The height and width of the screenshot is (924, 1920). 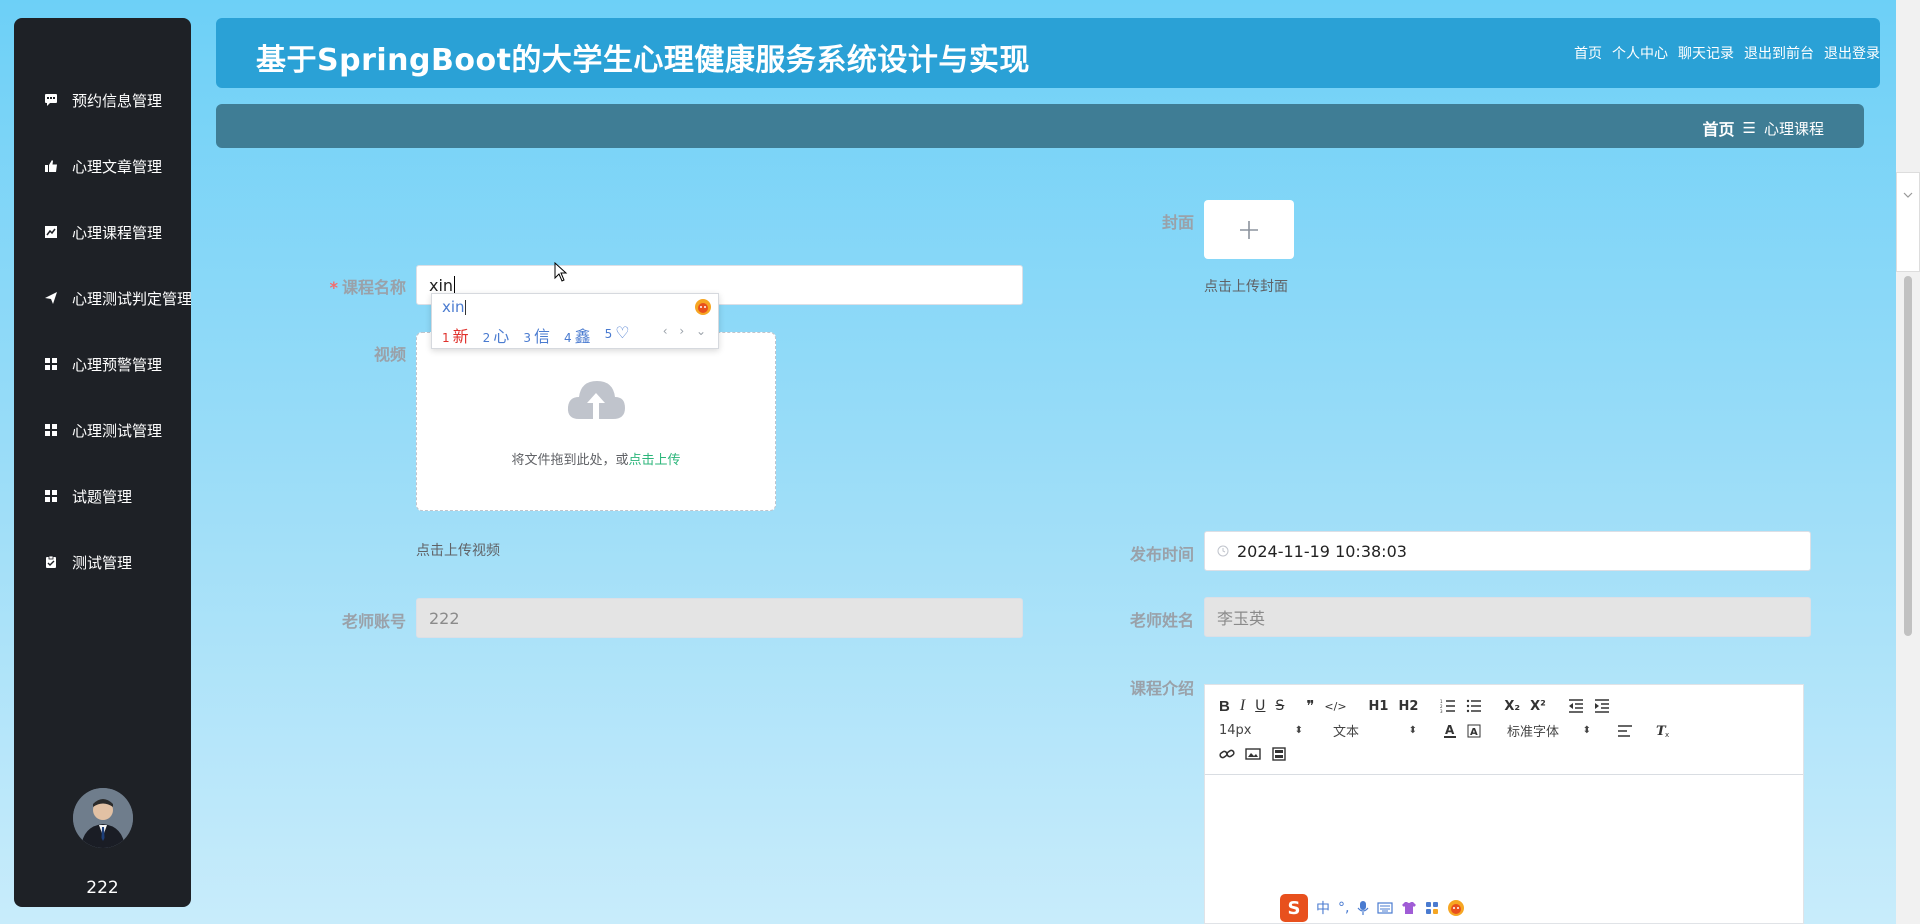 What do you see at coordinates (1549, 730) in the screenshot?
I see `font-family-select: 标准字体 ⬍` at bounding box center [1549, 730].